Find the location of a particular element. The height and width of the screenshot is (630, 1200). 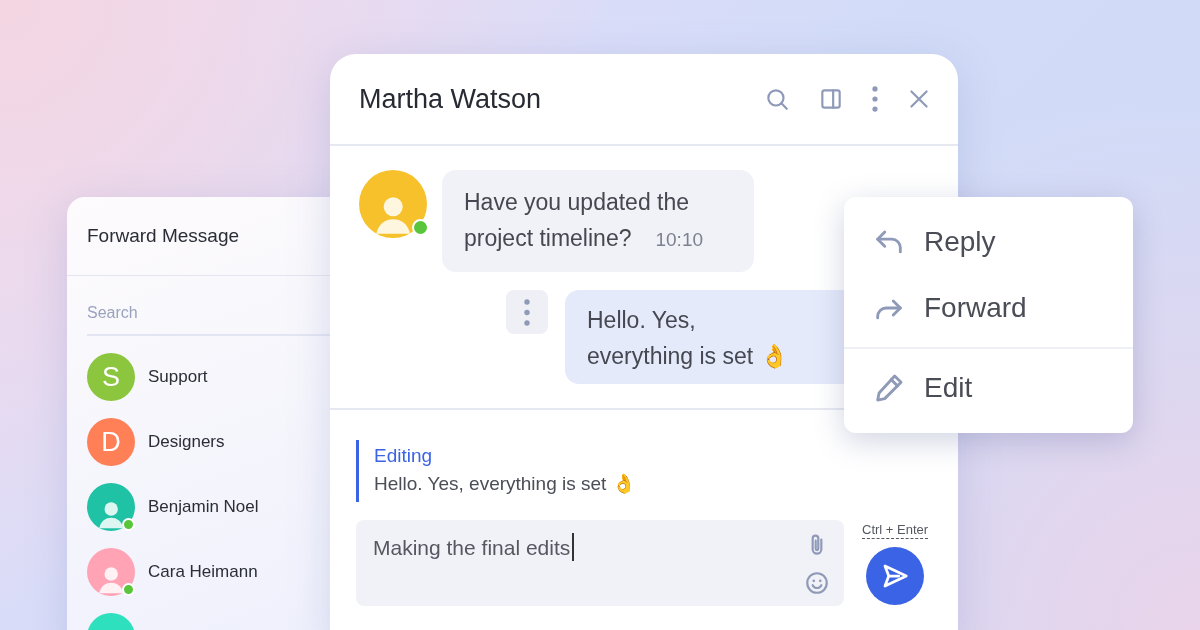

contact-name: Support is located at coordinates (178, 377).